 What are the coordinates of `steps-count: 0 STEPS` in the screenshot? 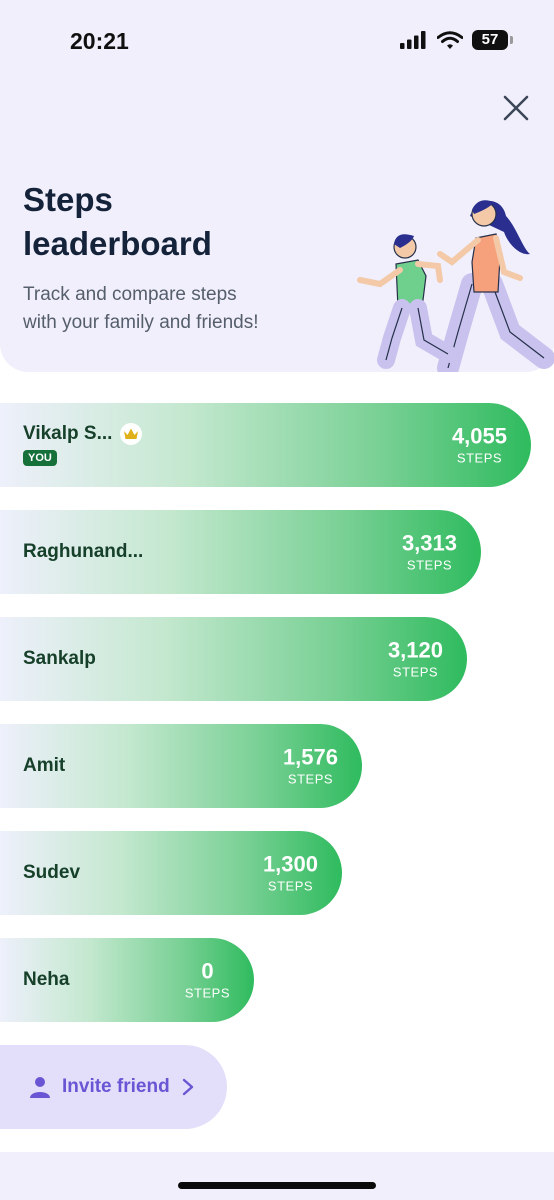 It's located at (207, 980).